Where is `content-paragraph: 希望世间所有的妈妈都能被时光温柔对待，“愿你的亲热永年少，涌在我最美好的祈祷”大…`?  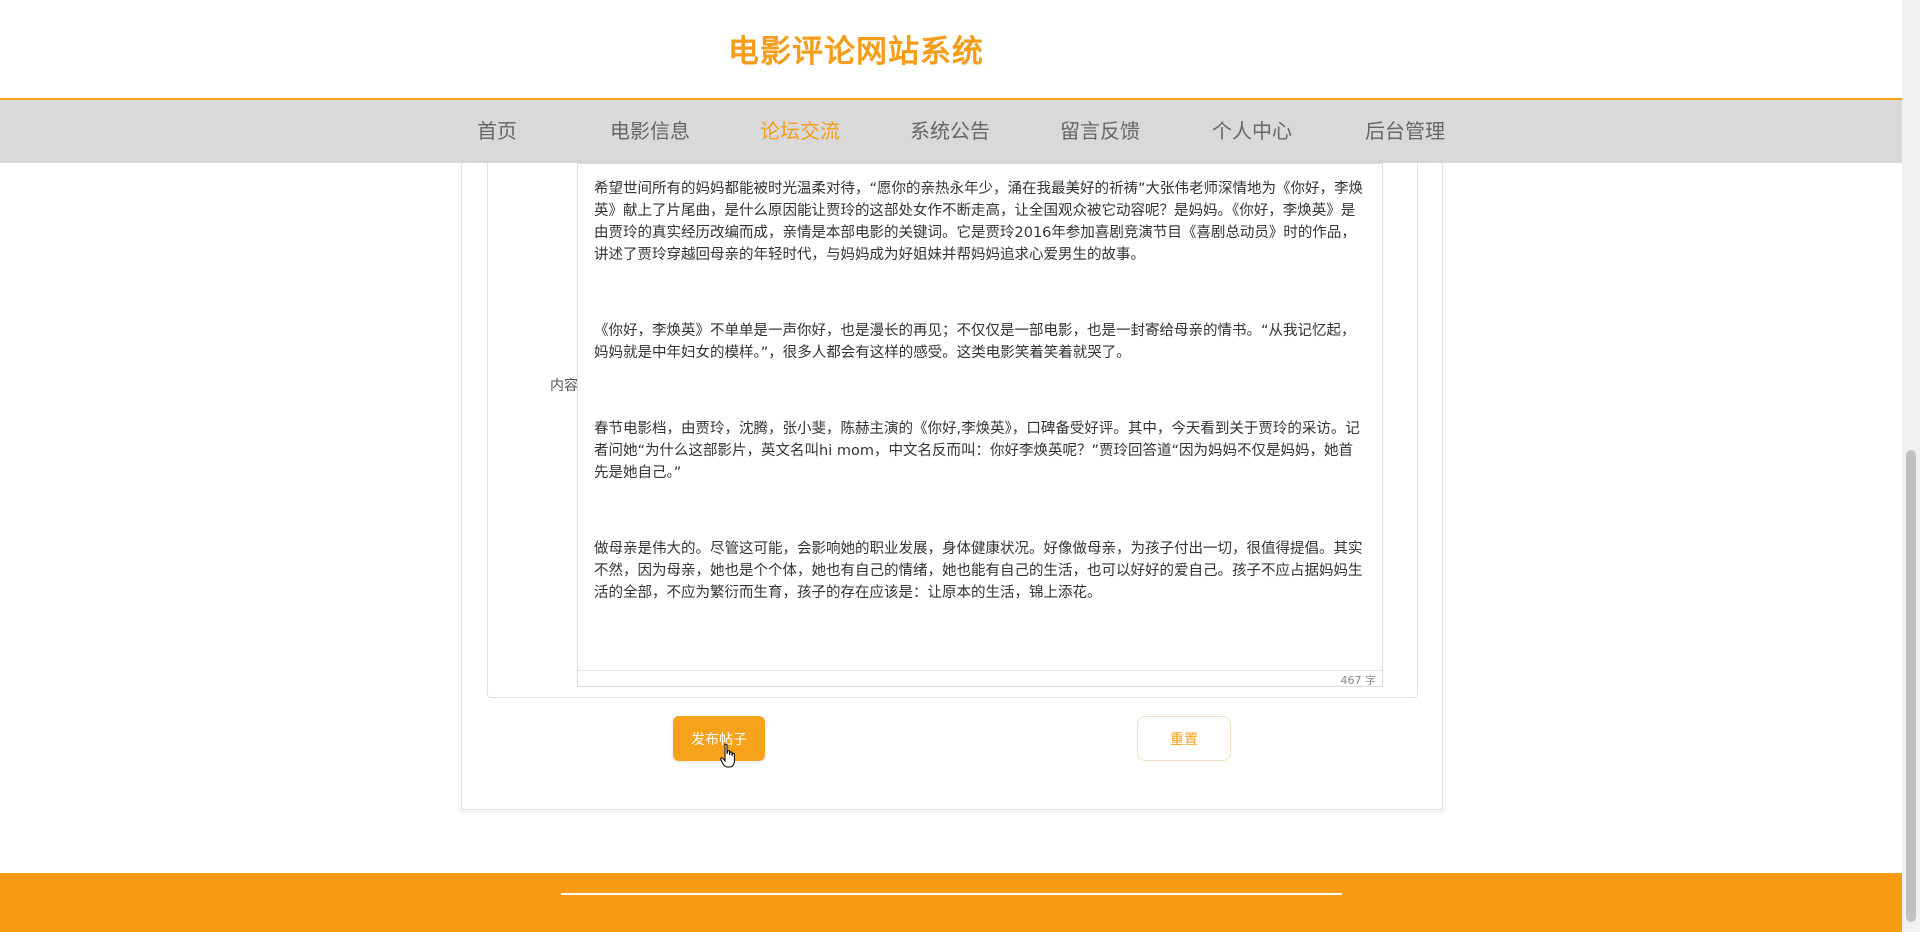 content-paragraph: 希望世间所有的妈妈都能被时光温柔对待，“愿你的亲热永年少，涌在我最美好的祈祷”大… is located at coordinates (979, 222).